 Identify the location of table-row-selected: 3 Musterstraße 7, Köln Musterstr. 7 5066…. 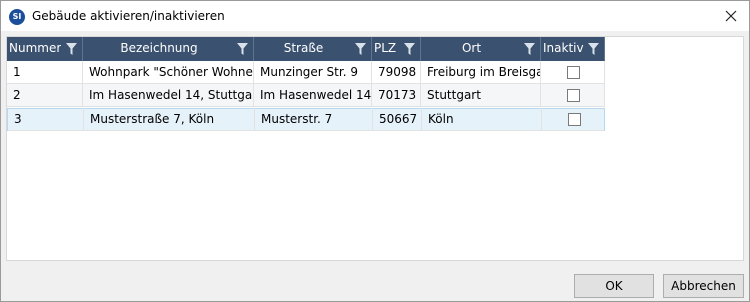
(306, 119).